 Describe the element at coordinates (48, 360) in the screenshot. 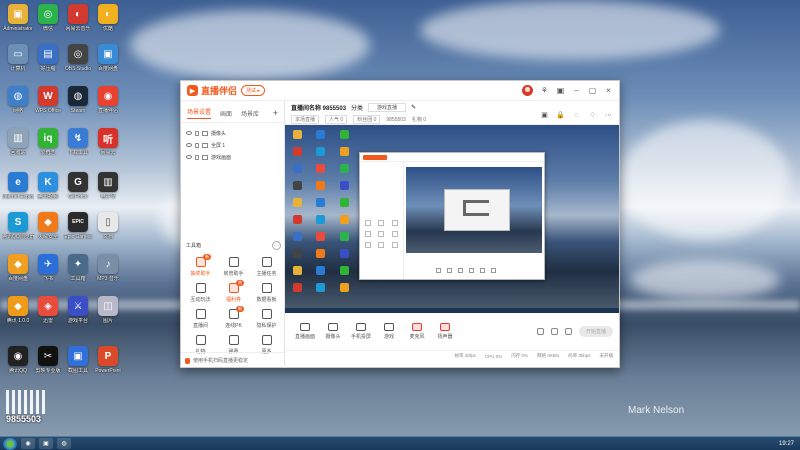

I see `desktop-icon: ✂ 剪映专业版` at that location.